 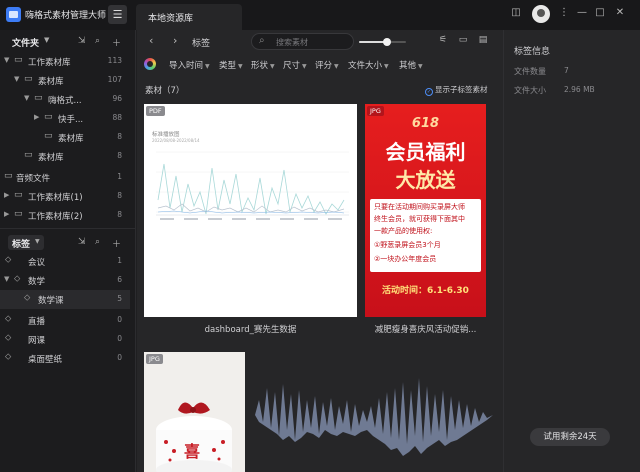 I want to click on audio-waveform, so click(x=374, y=415).